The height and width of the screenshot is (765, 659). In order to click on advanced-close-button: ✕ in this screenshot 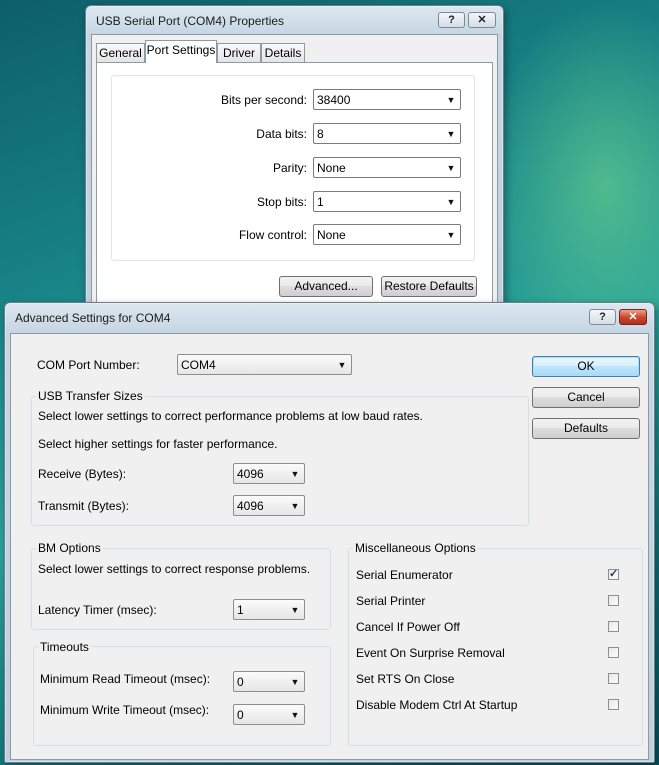, I will do `click(633, 317)`.